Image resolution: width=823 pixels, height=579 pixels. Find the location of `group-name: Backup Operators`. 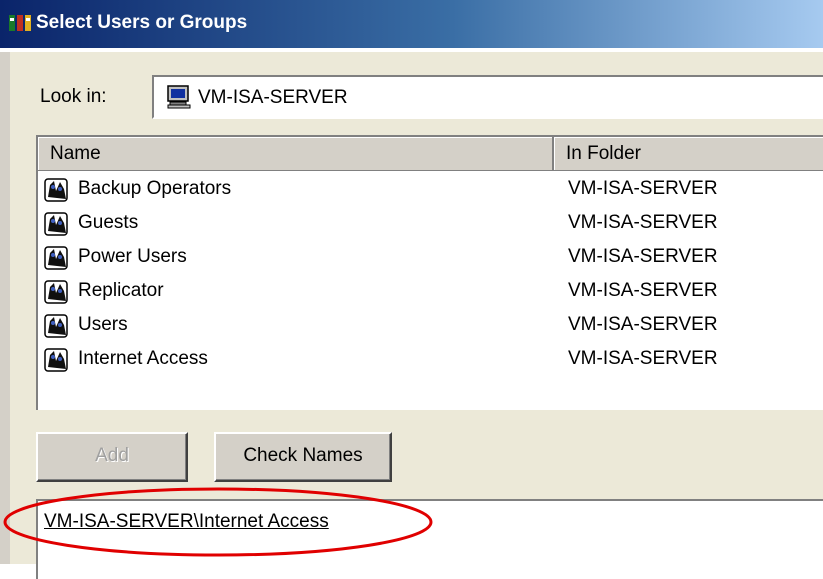

group-name: Backup Operators is located at coordinates (155, 188).